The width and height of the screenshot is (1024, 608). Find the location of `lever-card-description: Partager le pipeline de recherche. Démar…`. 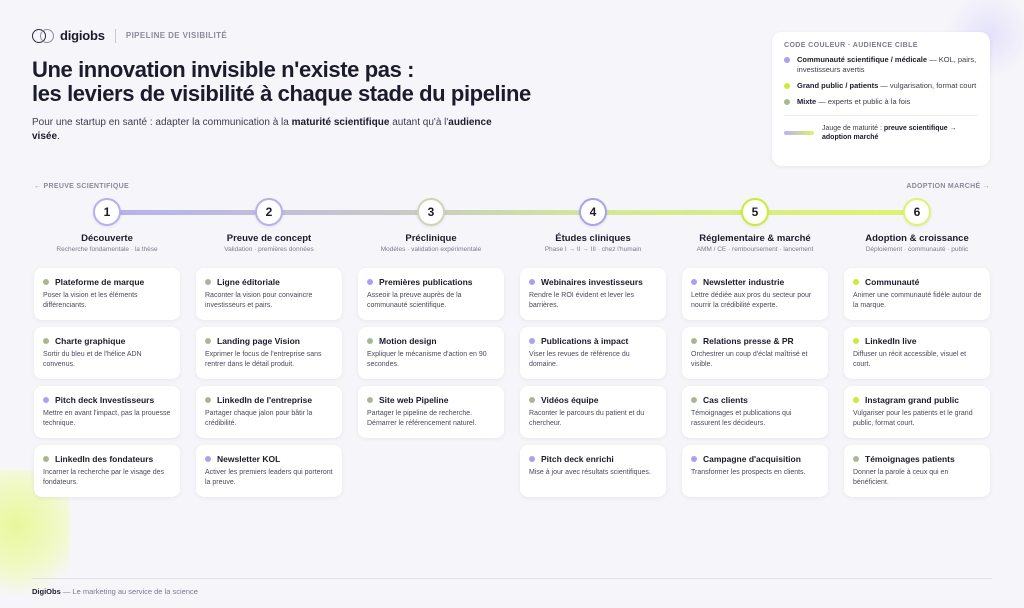

lever-card-description: Partager le pipeline de recherche. Démar… is located at coordinates (422, 418).